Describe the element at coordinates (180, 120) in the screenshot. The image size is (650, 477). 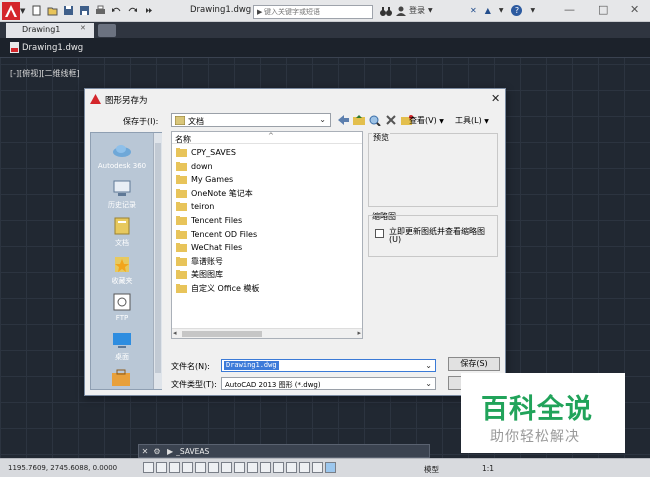
I see `documents-folder-icon` at that location.